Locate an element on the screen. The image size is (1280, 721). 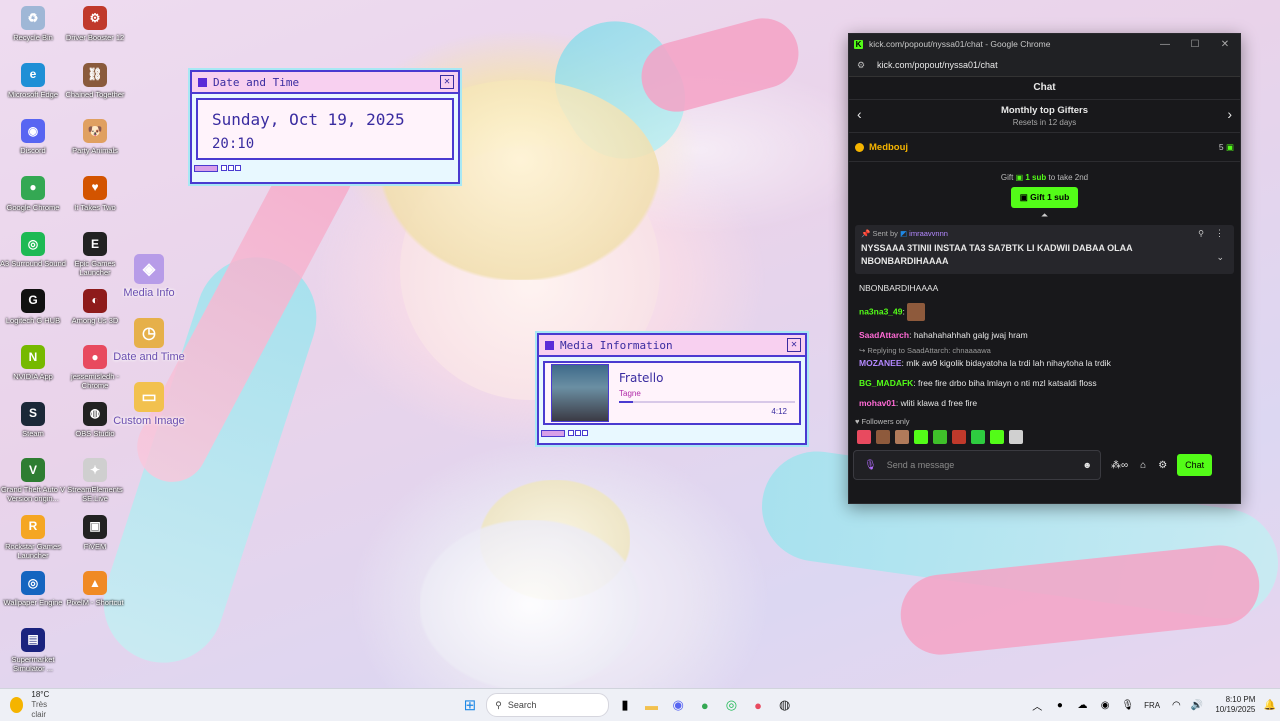
desktop-icon: ⛓ Chained Together is located at coordinates (95, 80).